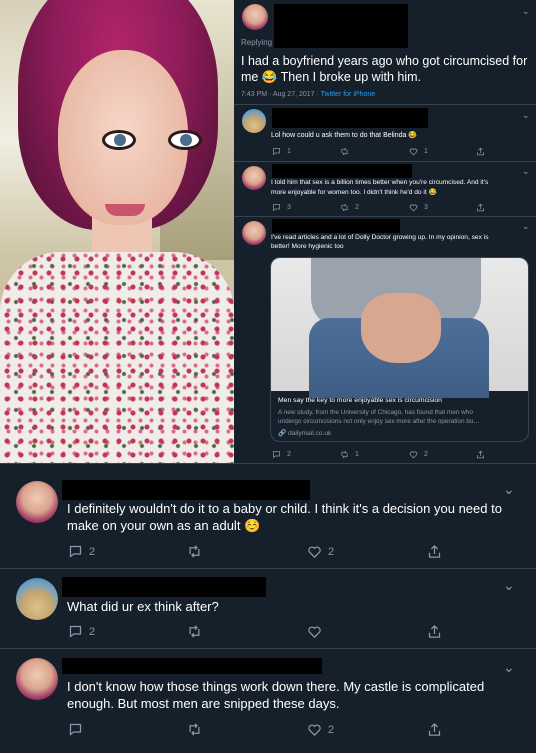  I want to click on tweet-text-line2: me 😂 Then I broke up with him., so click(331, 77).